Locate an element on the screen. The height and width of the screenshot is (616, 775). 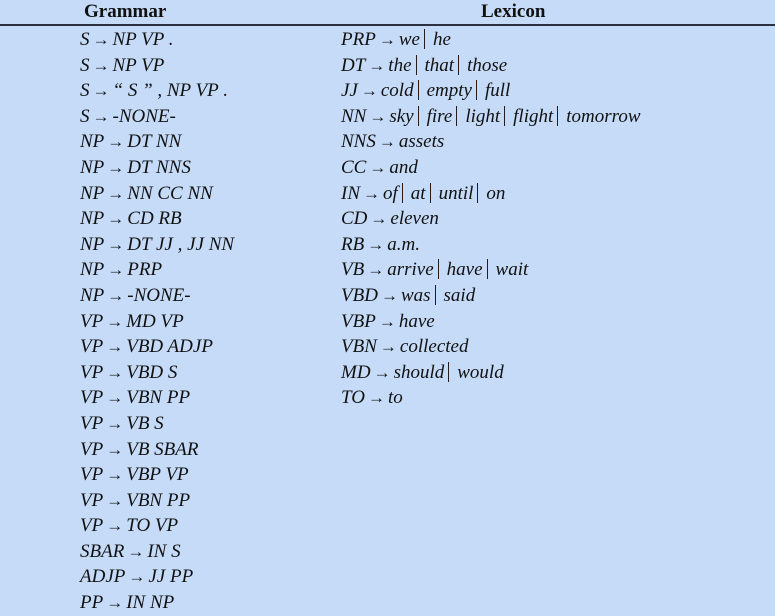
rule-rhs: DT JJ , JJ NN is located at coordinates (181, 244).